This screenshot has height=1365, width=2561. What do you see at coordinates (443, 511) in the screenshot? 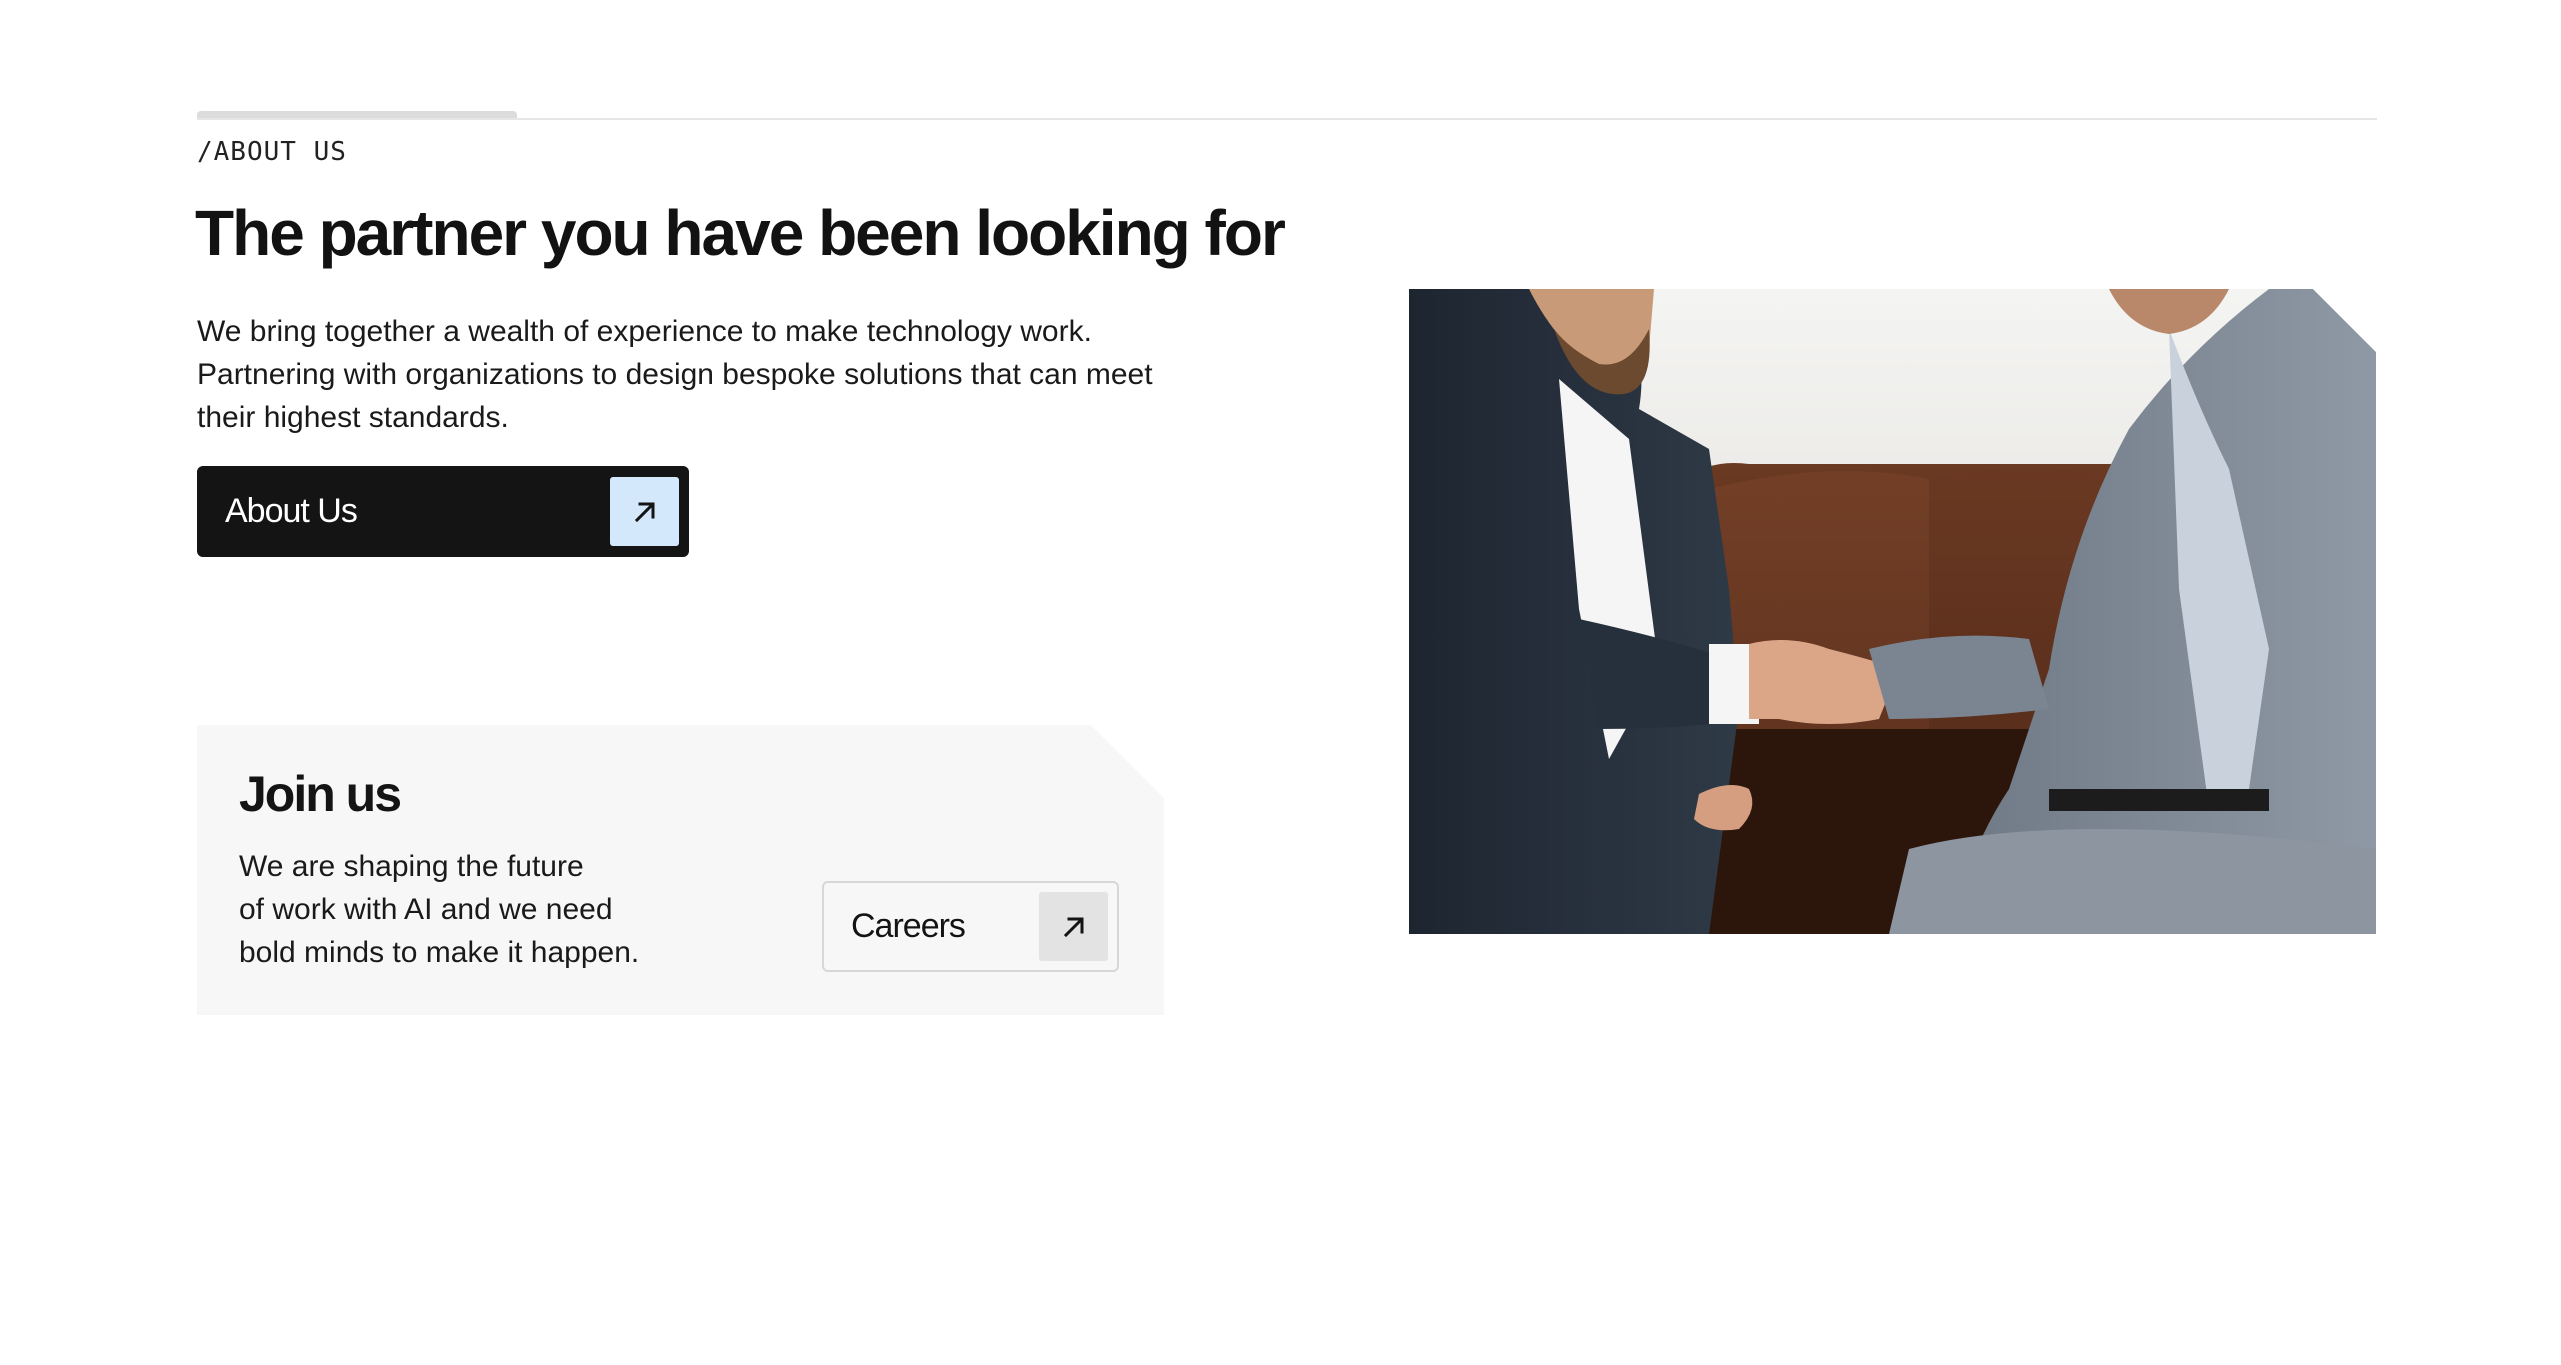
I see `about-us-button: About Us` at bounding box center [443, 511].